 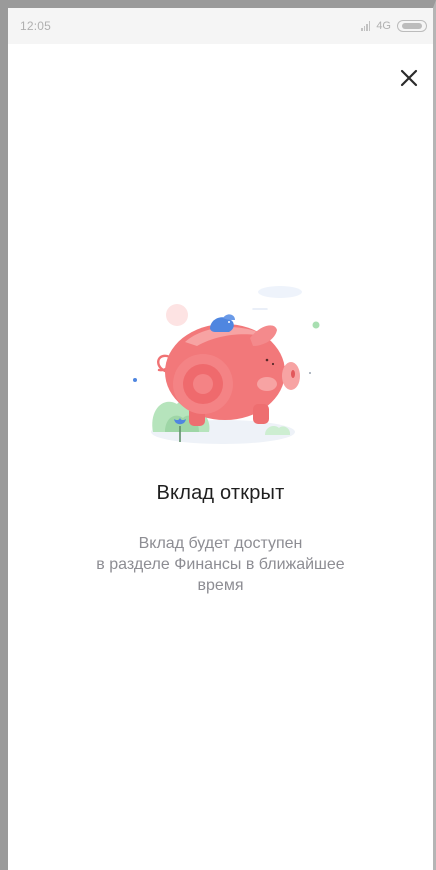 I want to click on signal-icon, so click(x=366, y=26).